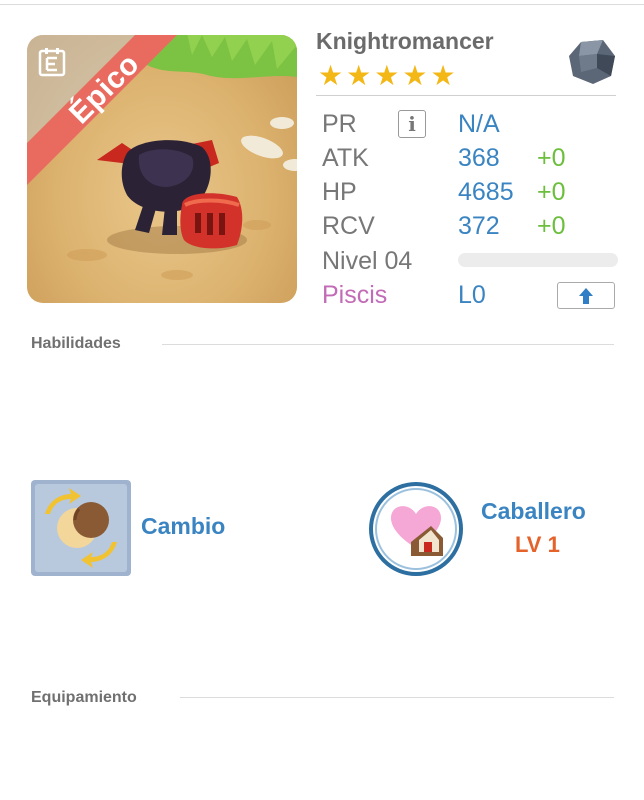 This screenshot has width=644, height=800. What do you see at coordinates (339, 192) in the screenshot?
I see `hp-label: HP` at bounding box center [339, 192].